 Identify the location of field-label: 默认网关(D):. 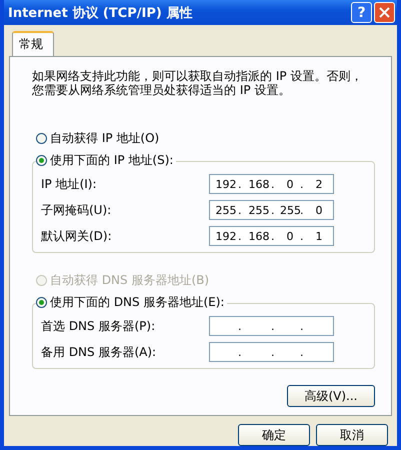
(76, 236).